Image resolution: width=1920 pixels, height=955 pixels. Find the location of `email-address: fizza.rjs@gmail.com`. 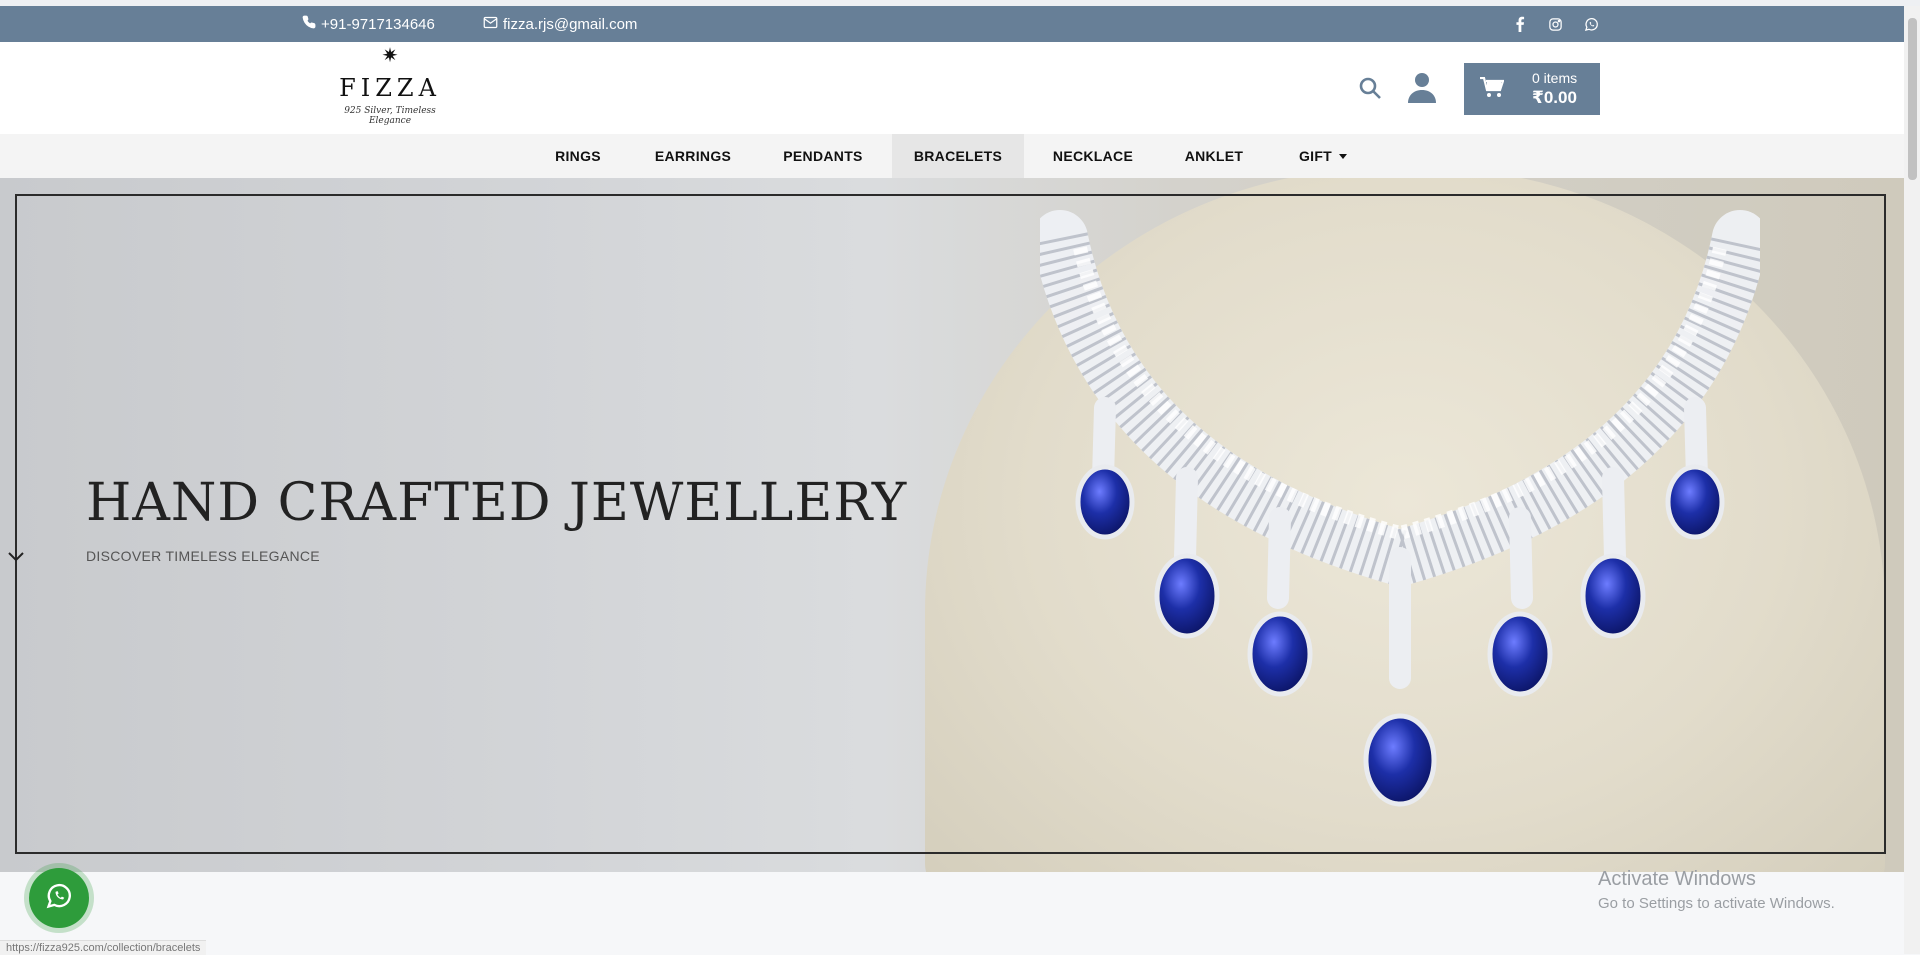

email-address: fizza.rjs@gmail.com is located at coordinates (570, 24).